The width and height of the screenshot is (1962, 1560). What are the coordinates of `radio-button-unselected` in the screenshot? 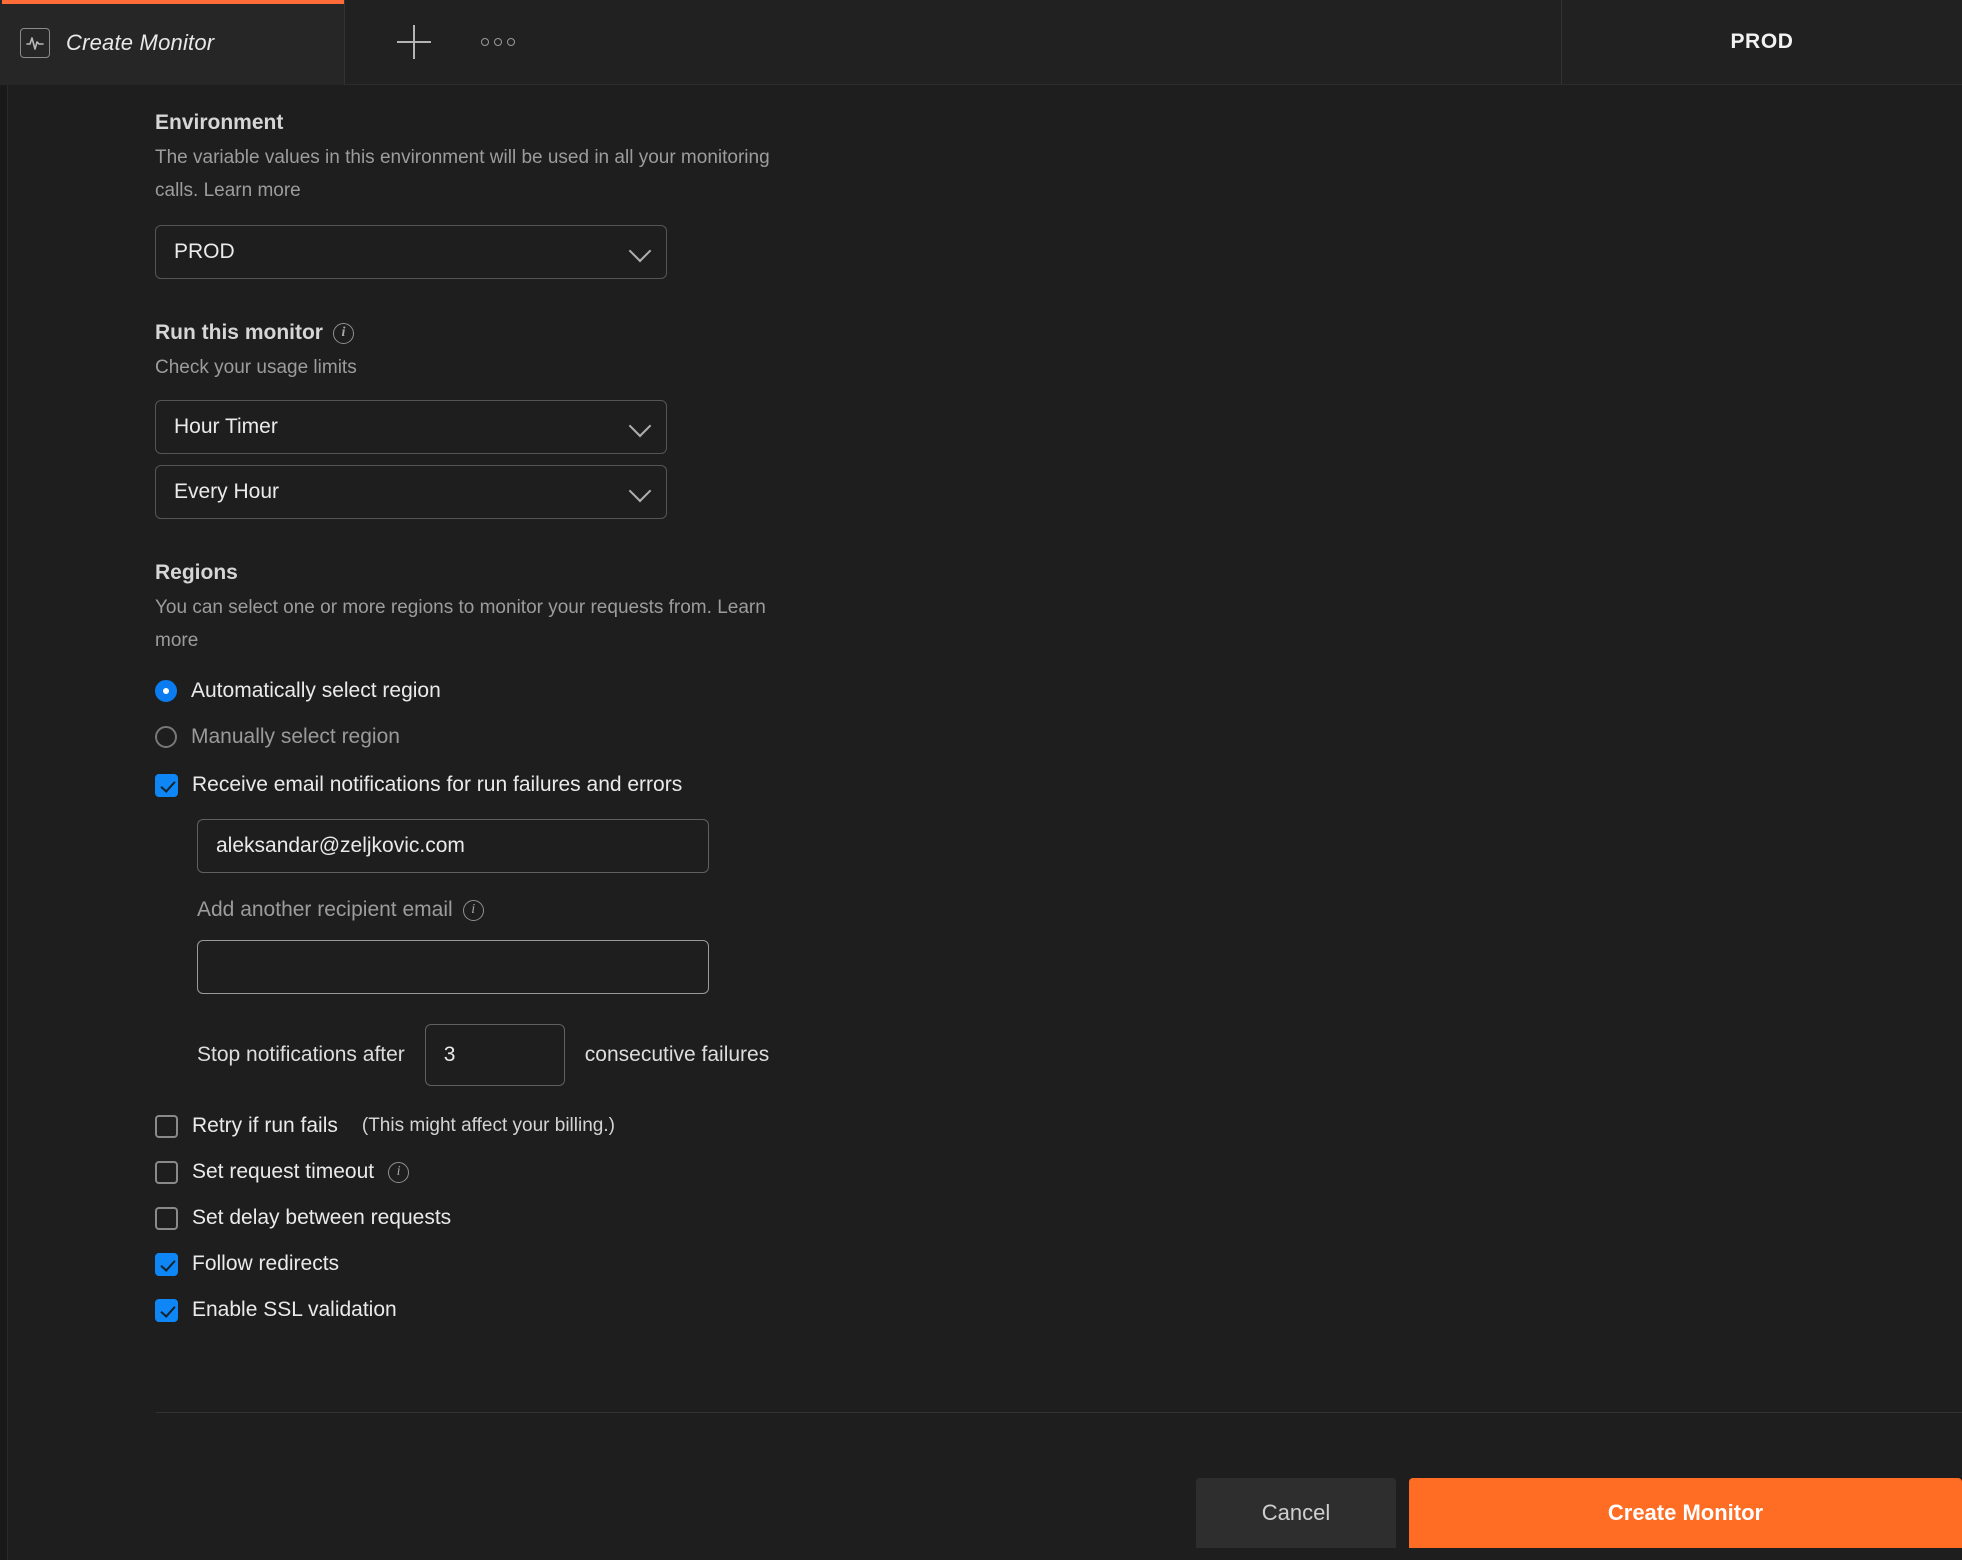 It's located at (166, 737).